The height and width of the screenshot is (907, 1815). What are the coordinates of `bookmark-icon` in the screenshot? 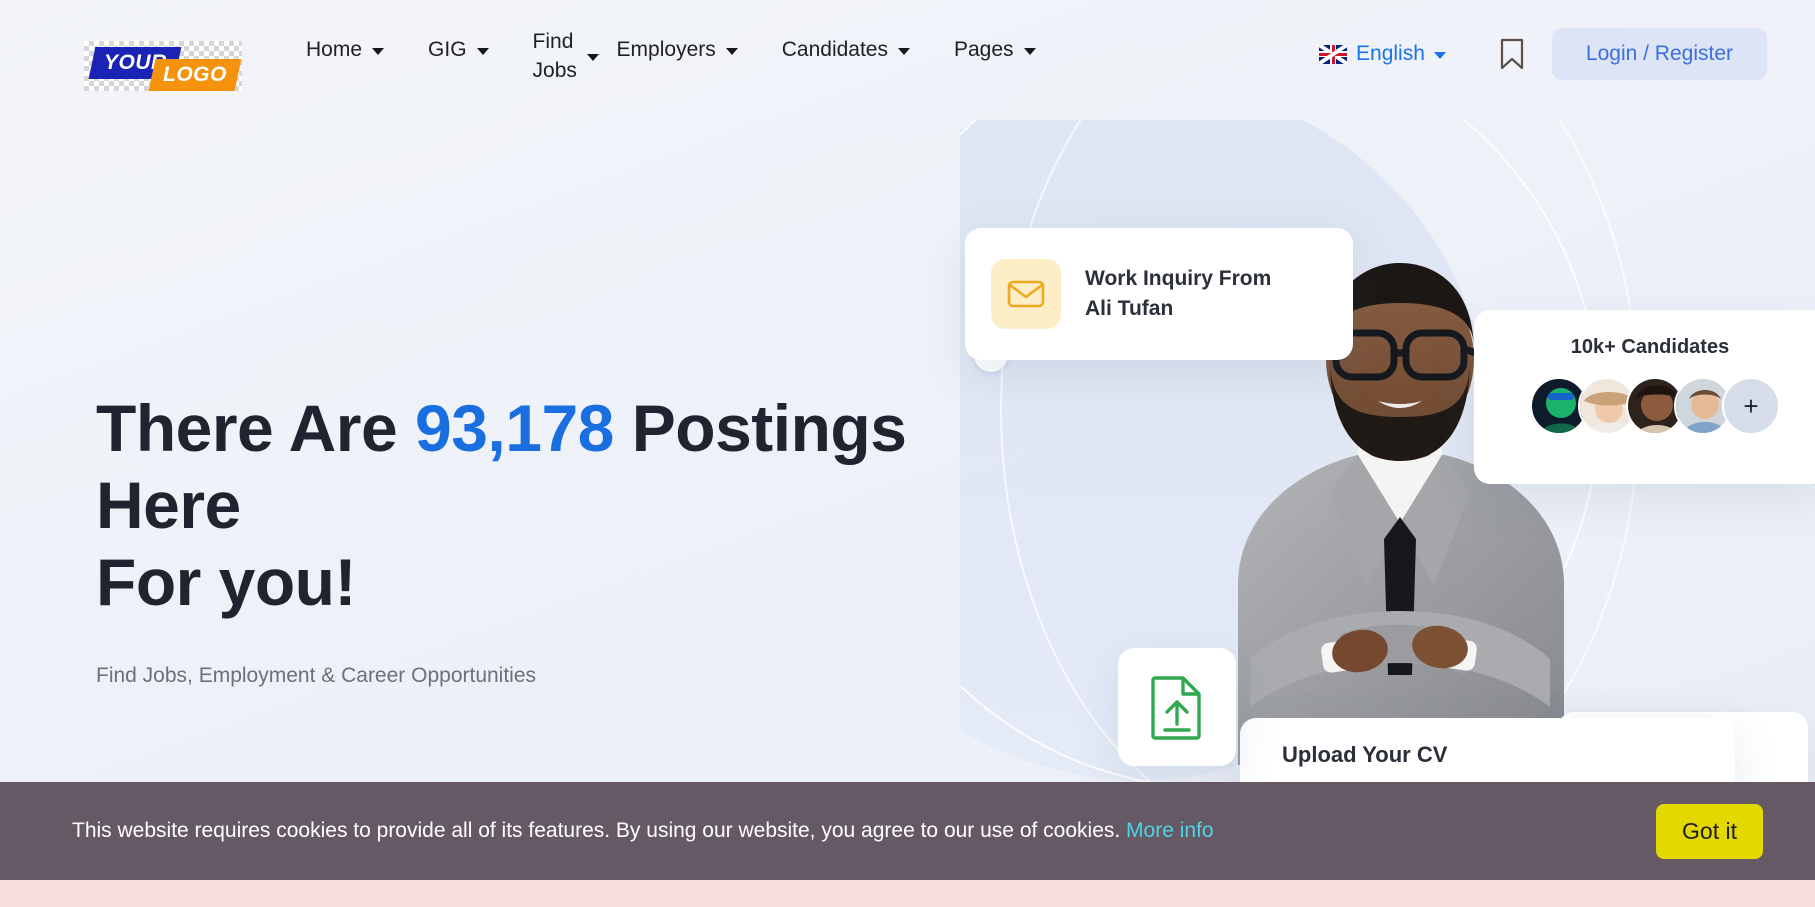 It's located at (1512, 54).